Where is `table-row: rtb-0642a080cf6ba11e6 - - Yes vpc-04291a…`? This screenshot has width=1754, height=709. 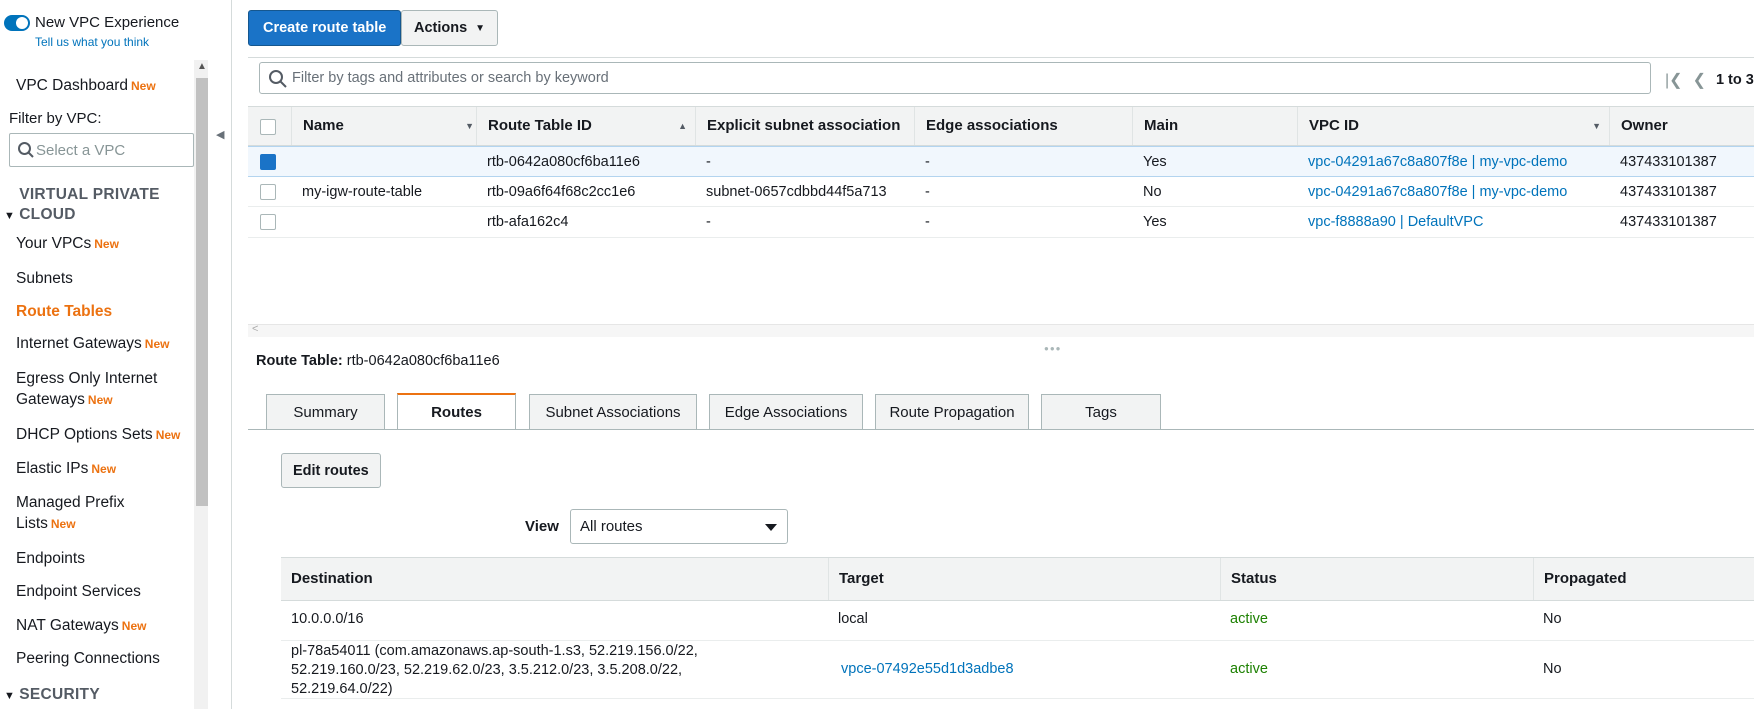
table-row: rtb-0642a080cf6ba11e6 - - Yes vpc-04291a… is located at coordinates (1001, 161).